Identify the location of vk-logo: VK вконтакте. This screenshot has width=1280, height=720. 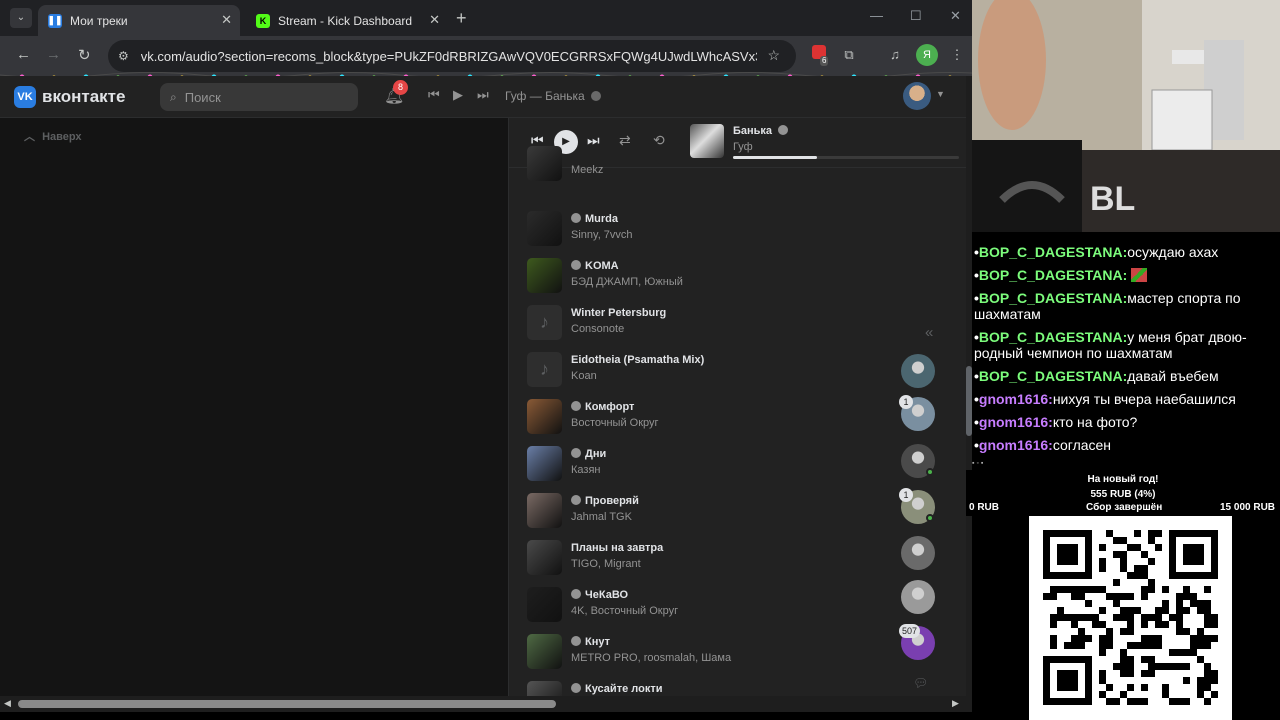
(69, 97).